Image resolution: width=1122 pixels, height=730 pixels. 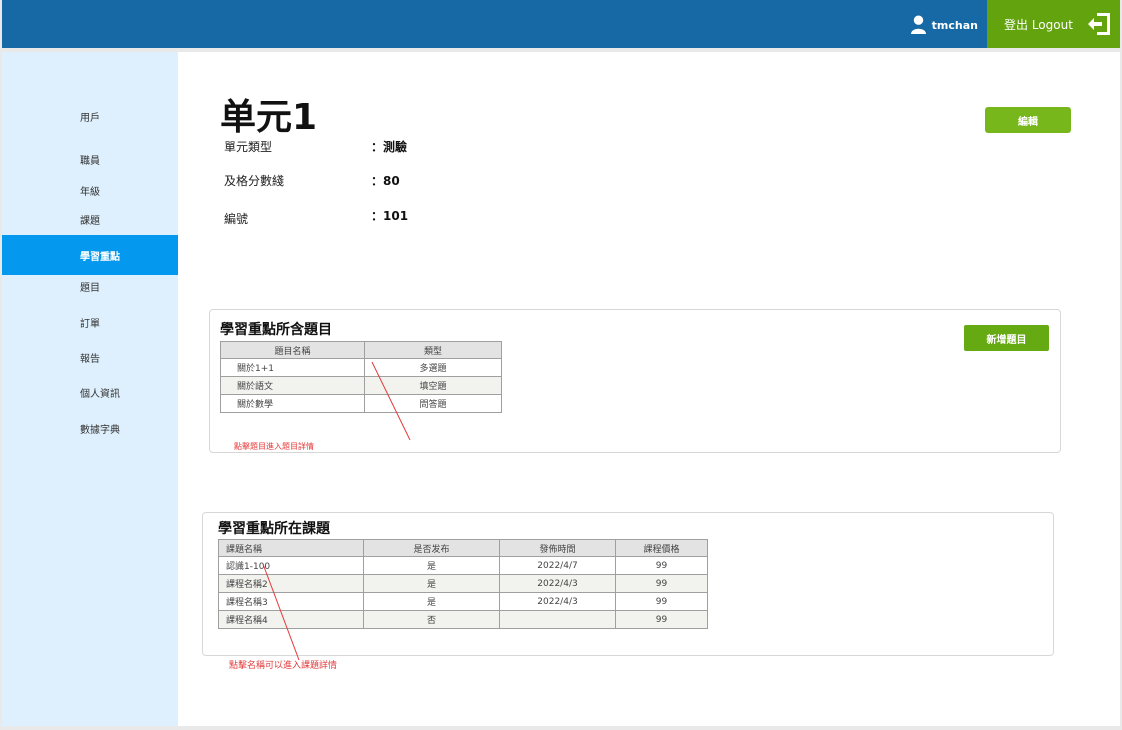 I want to click on info-label-id: 編號, so click(x=236, y=219).